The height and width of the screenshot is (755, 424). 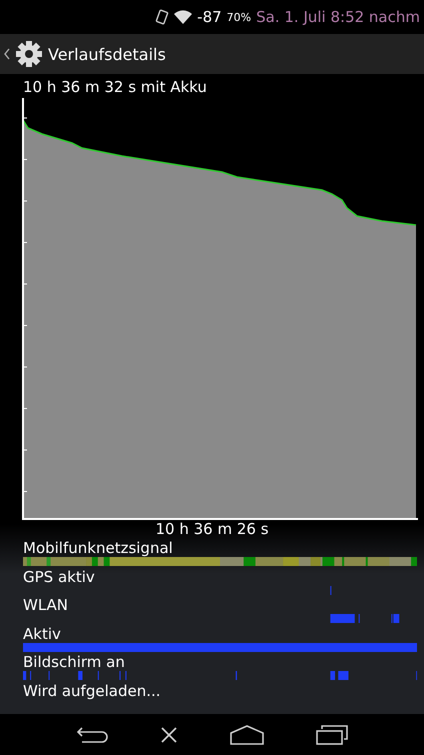 I want to click on row-label: WLAN, so click(x=46, y=605).